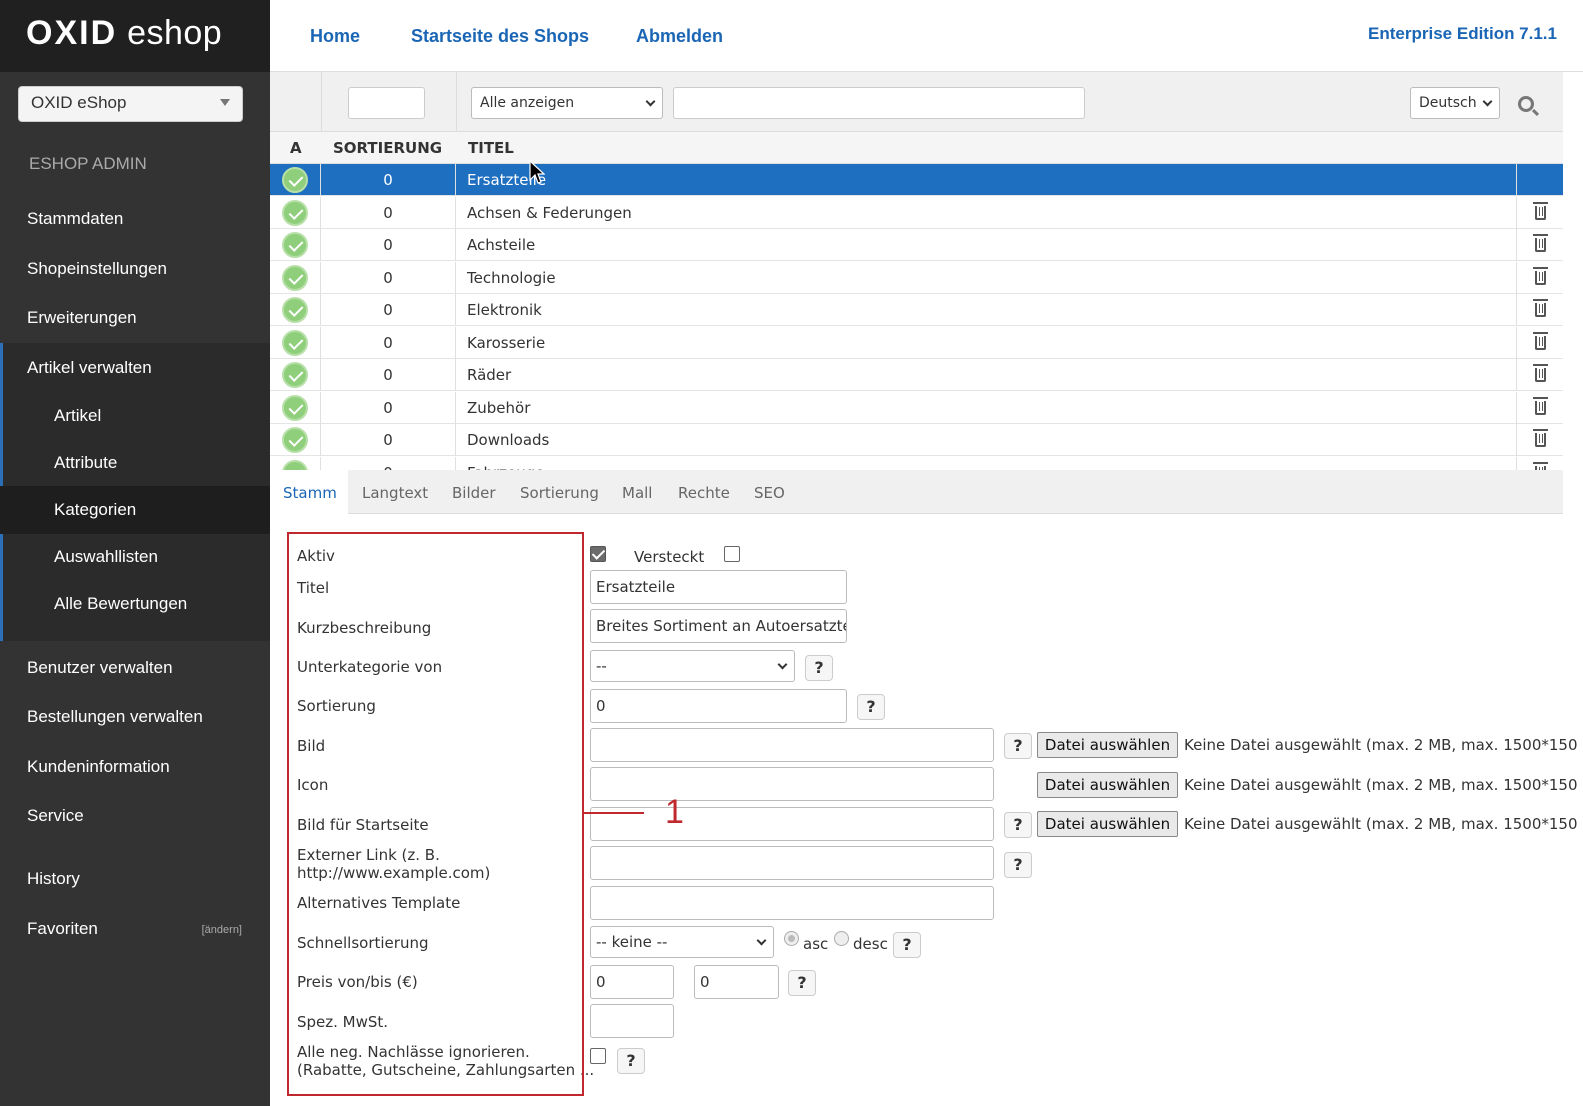  I want to click on sortierung-input: 0, so click(718, 706).